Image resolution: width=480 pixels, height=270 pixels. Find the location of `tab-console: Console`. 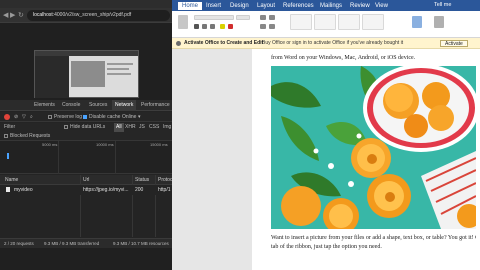

tab-console: Console is located at coordinates (71, 105).